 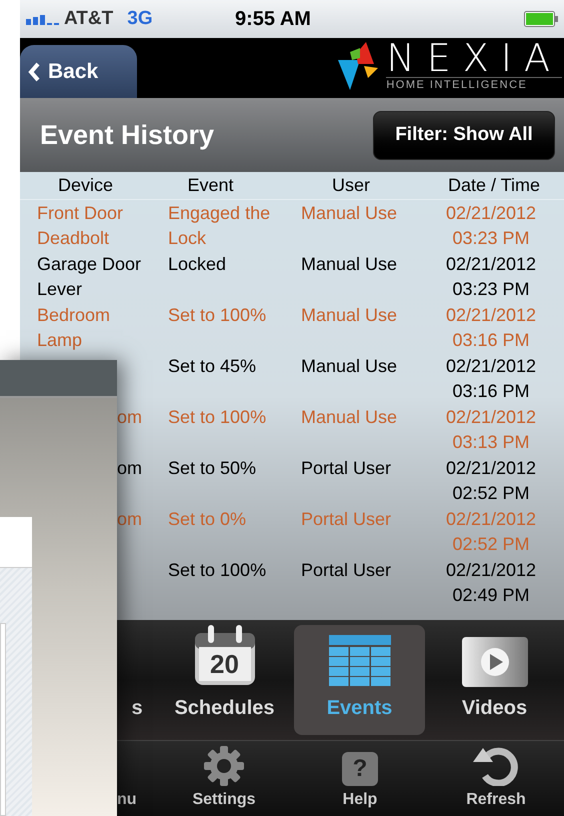 What do you see at coordinates (350, 185) in the screenshot?
I see `column-header: User` at bounding box center [350, 185].